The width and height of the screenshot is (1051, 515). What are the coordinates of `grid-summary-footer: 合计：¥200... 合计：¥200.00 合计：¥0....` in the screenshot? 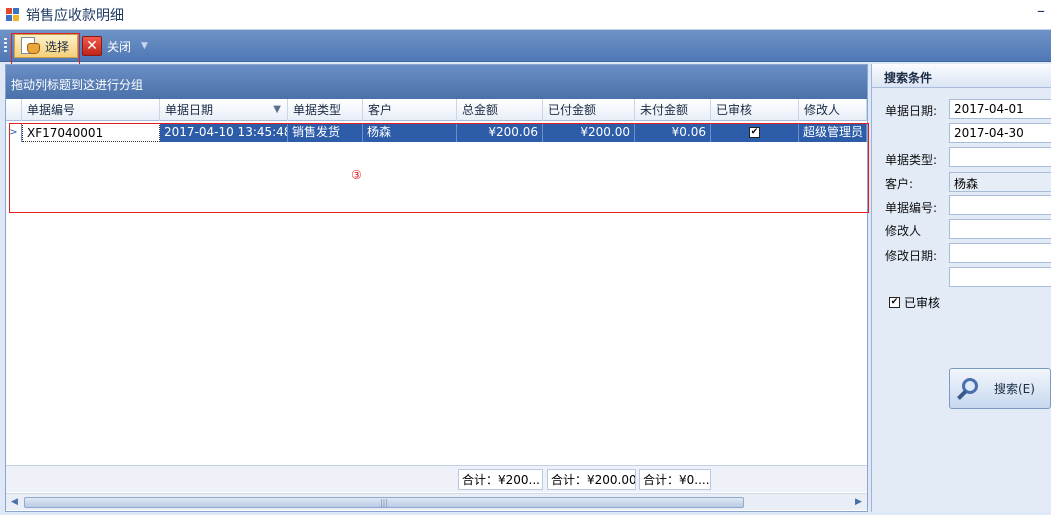 It's located at (436, 478).